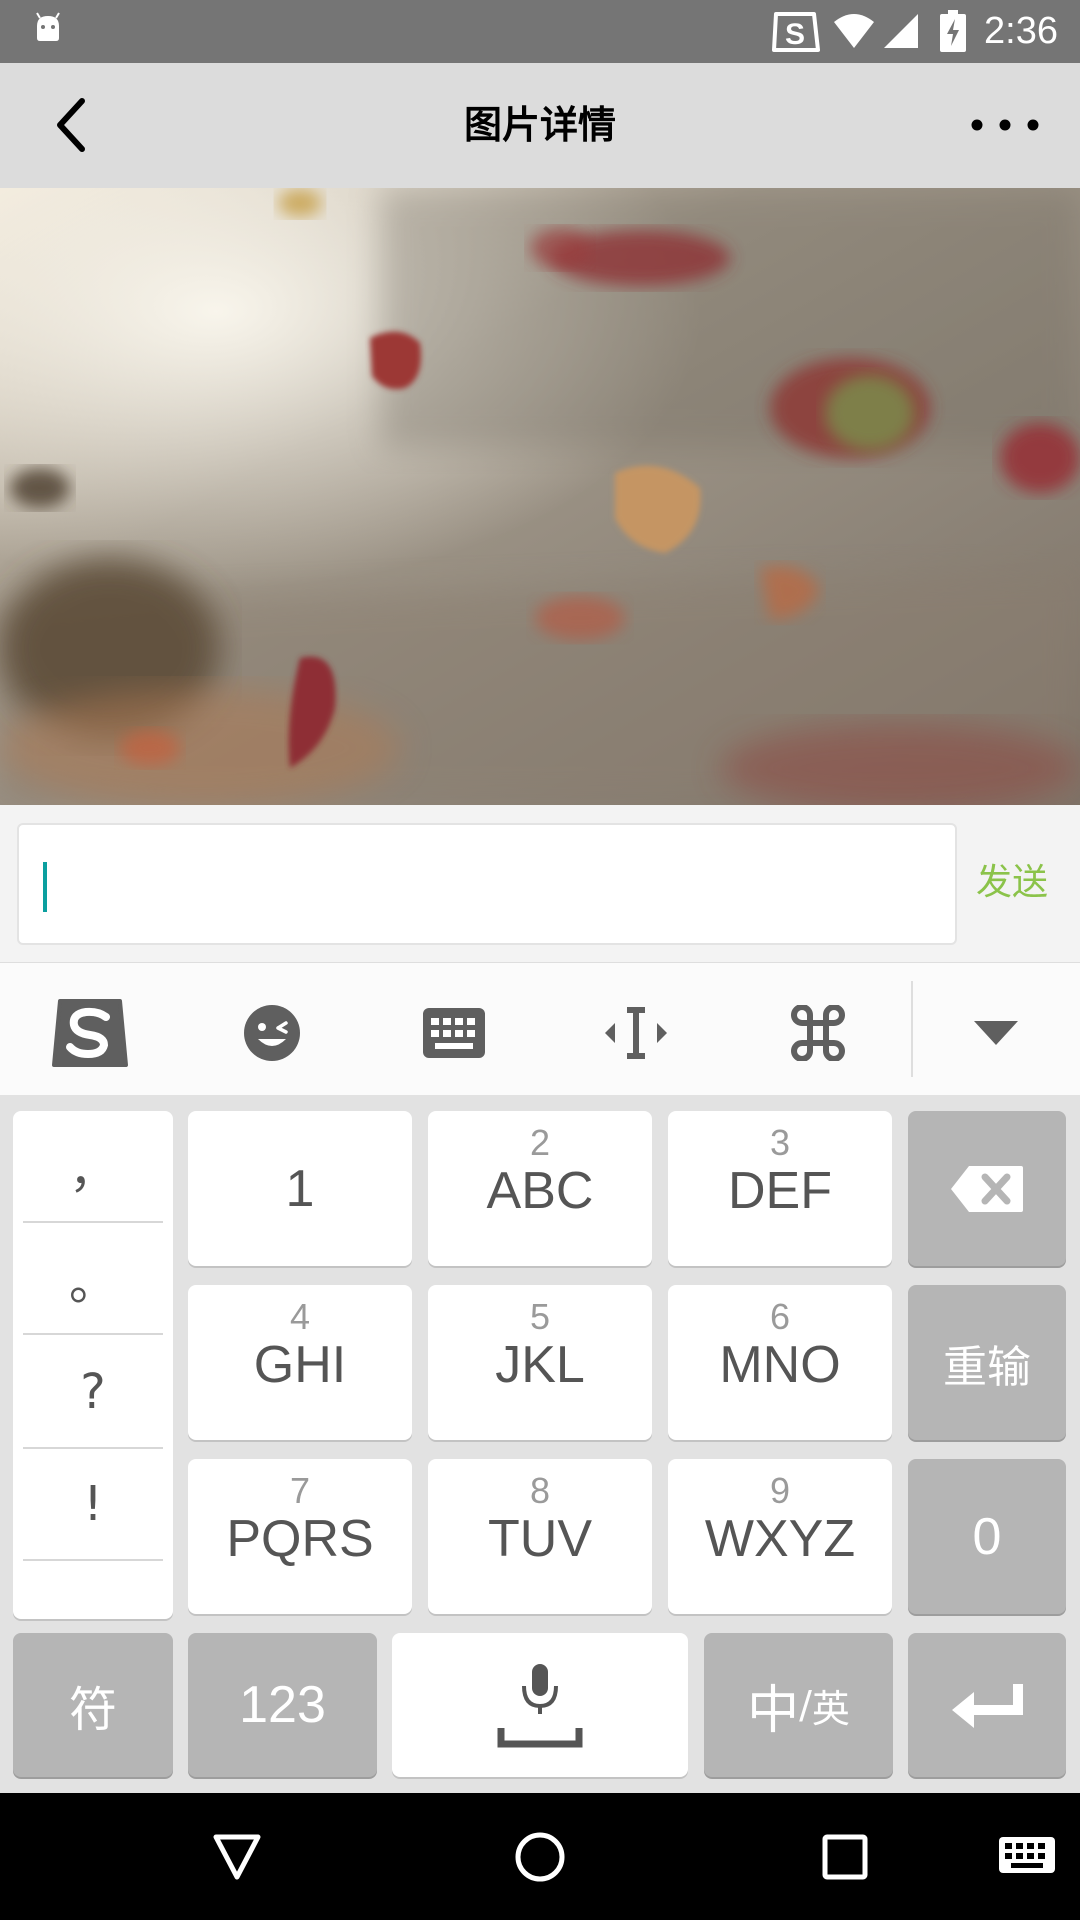  I want to click on sogou-logo-button, so click(90, 1033).